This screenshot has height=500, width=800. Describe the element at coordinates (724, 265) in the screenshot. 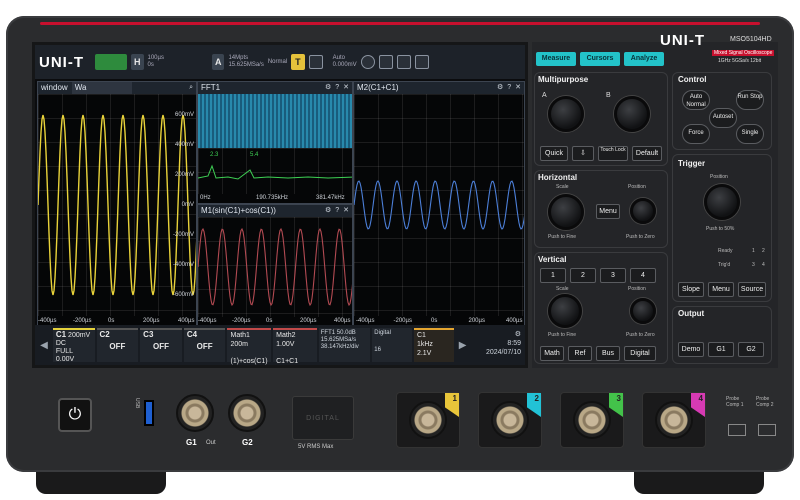

I see `trigger-trigd-label: Trig'd` at that location.